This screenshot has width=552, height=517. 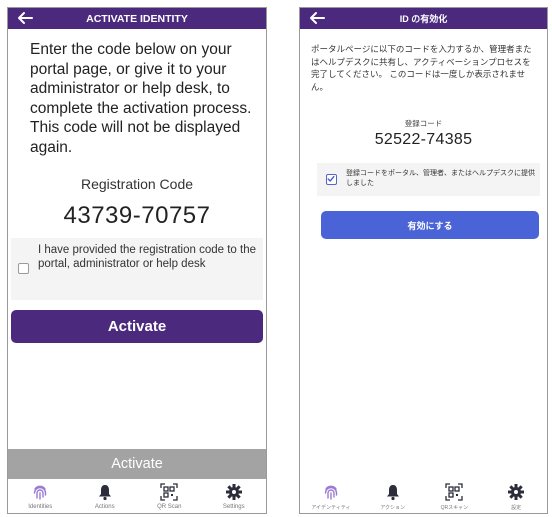 I want to click on nav-actions: アクション, so click(x=393, y=495).